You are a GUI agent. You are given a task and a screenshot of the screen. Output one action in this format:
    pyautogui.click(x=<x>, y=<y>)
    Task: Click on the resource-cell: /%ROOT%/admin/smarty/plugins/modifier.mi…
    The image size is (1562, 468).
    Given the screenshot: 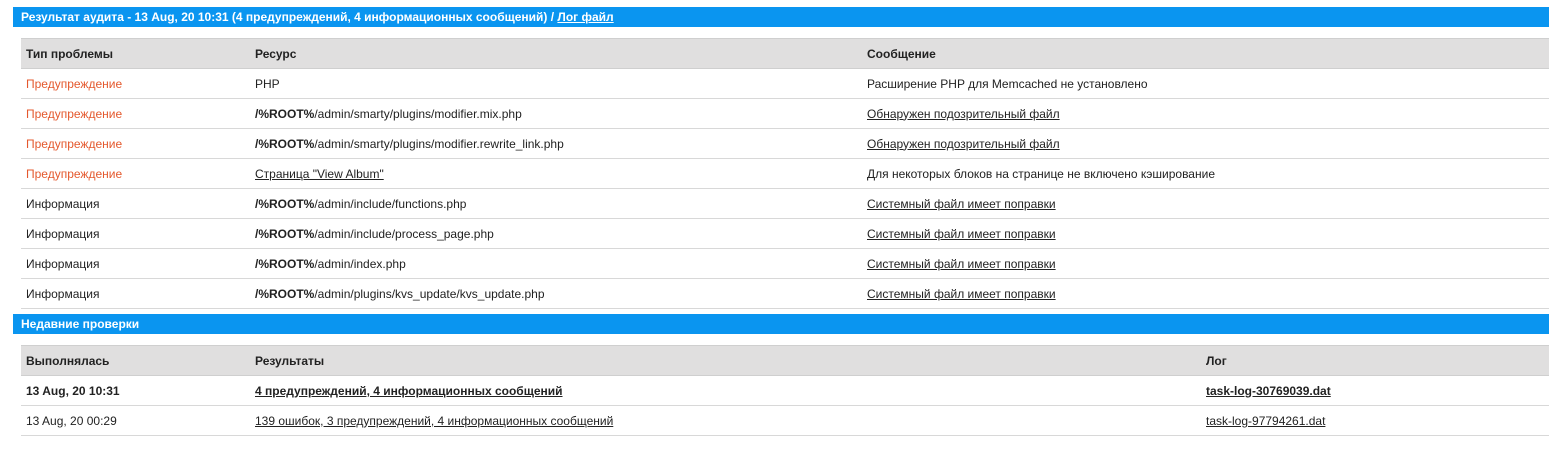 What is the action you would take?
    pyautogui.click(x=556, y=113)
    